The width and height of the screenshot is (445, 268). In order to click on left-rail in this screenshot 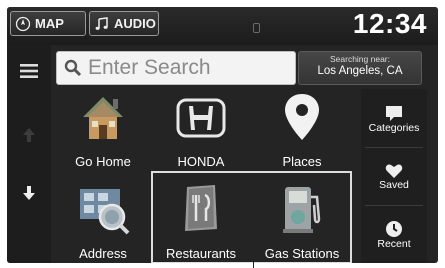, I will do `click(29, 154)`.